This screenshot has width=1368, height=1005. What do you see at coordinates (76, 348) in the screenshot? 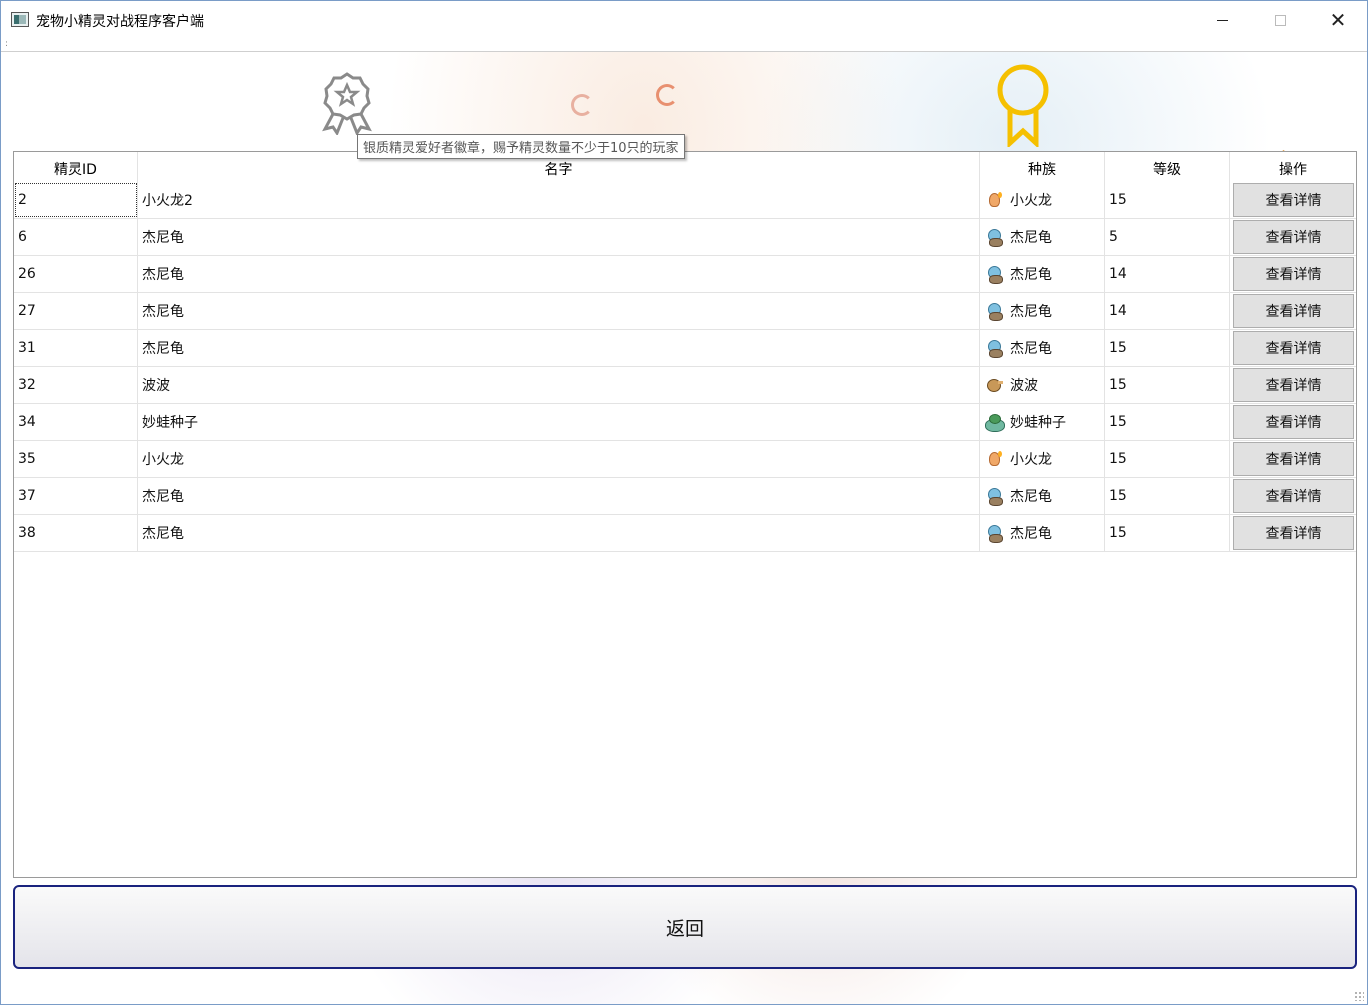
I see `cell-id: 31` at bounding box center [76, 348].